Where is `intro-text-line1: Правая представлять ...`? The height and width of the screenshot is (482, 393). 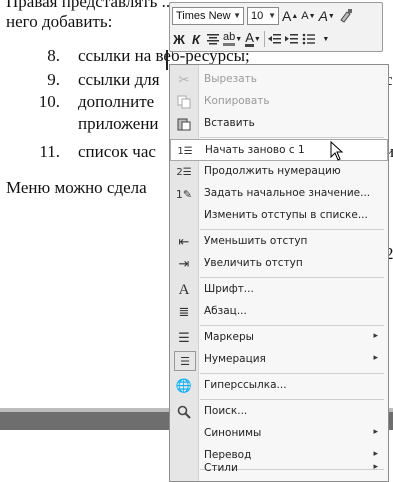
intro-text-line1: Правая представлять ... is located at coordinates (90, 5).